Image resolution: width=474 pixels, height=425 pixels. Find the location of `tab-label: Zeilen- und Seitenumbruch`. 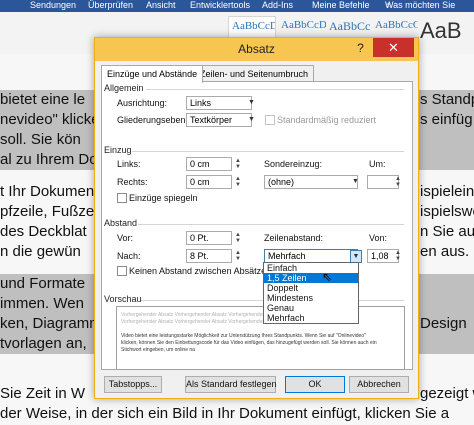

tab-label: Zeilen- und Seitenumbruch is located at coordinates (254, 74).